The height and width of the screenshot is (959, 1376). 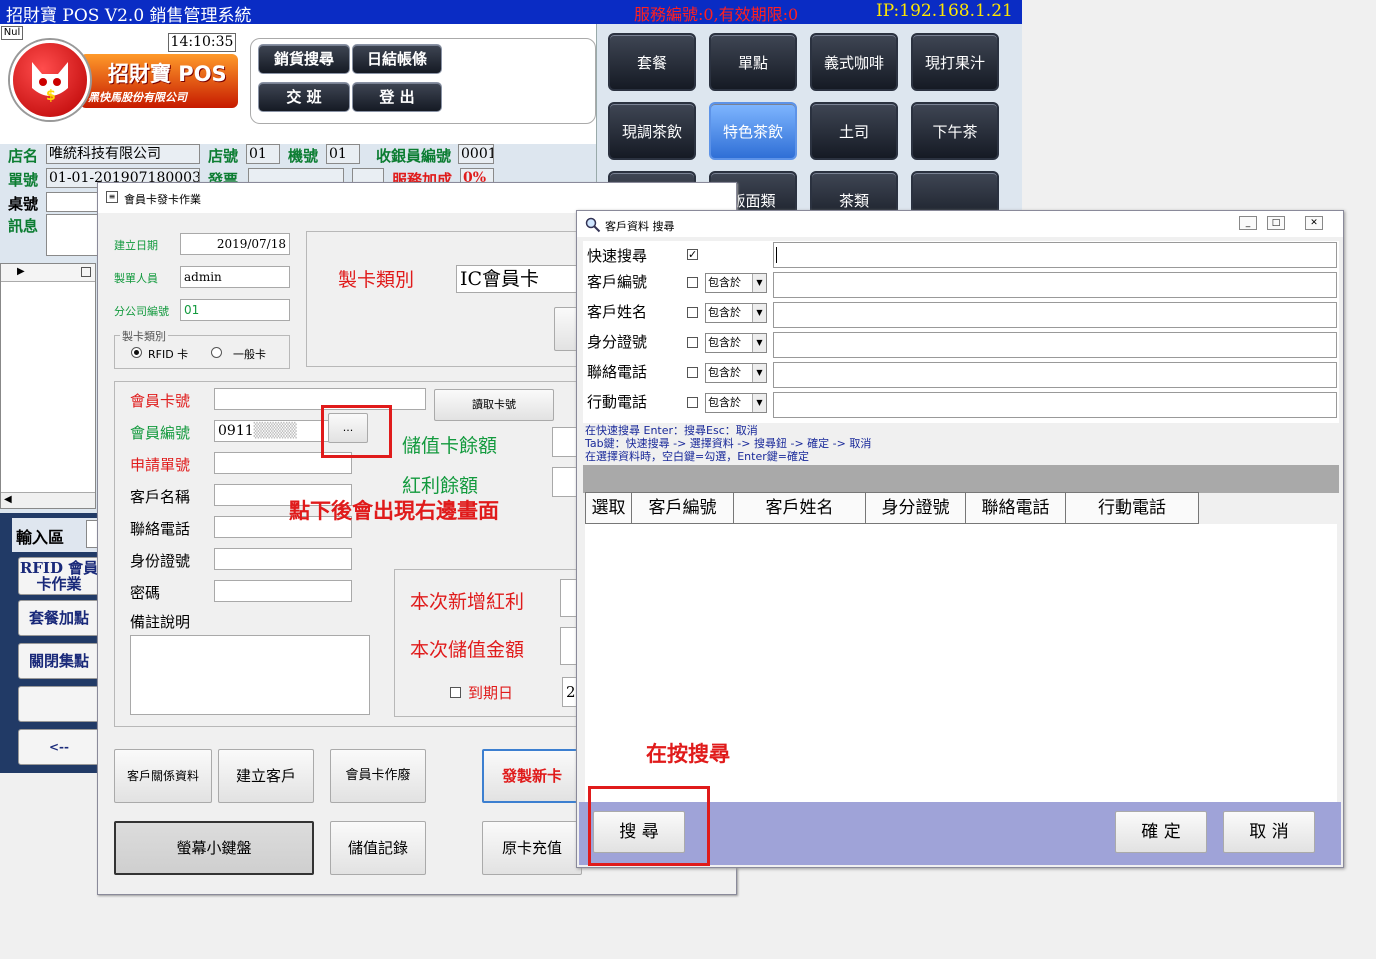 What do you see at coordinates (1055, 285) in the screenshot?
I see `customer-no-input` at bounding box center [1055, 285].